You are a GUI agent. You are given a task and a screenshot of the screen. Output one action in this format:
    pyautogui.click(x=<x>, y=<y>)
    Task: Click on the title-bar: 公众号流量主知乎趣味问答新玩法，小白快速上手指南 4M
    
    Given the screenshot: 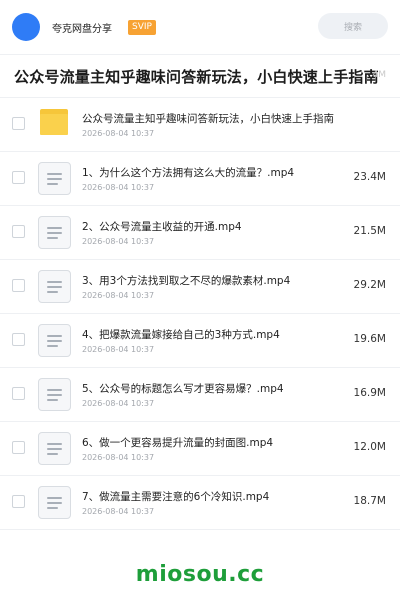 What is the action you would take?
    pyautogui.click(x=200, y=76)
    